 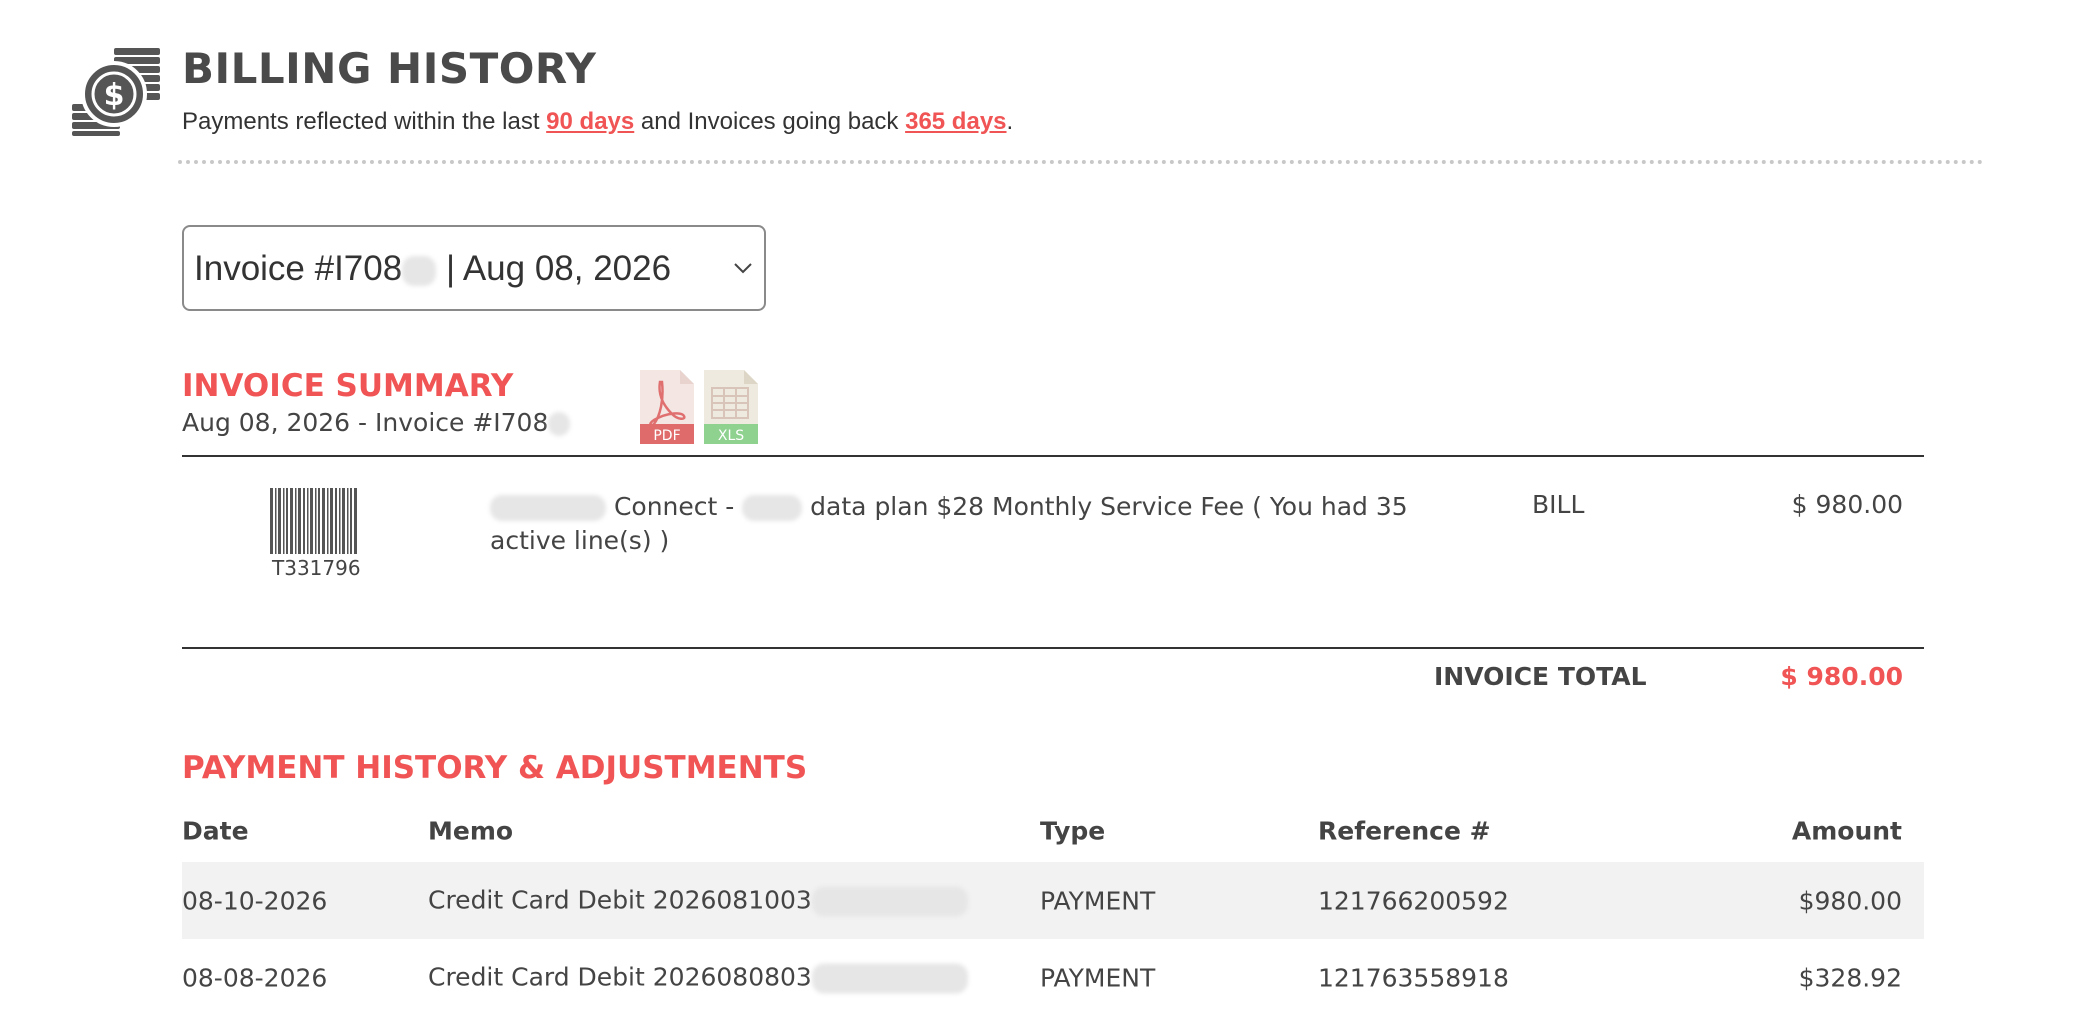 I want to click on payment-reference: 121763558918, so click(x=1413, y=977).